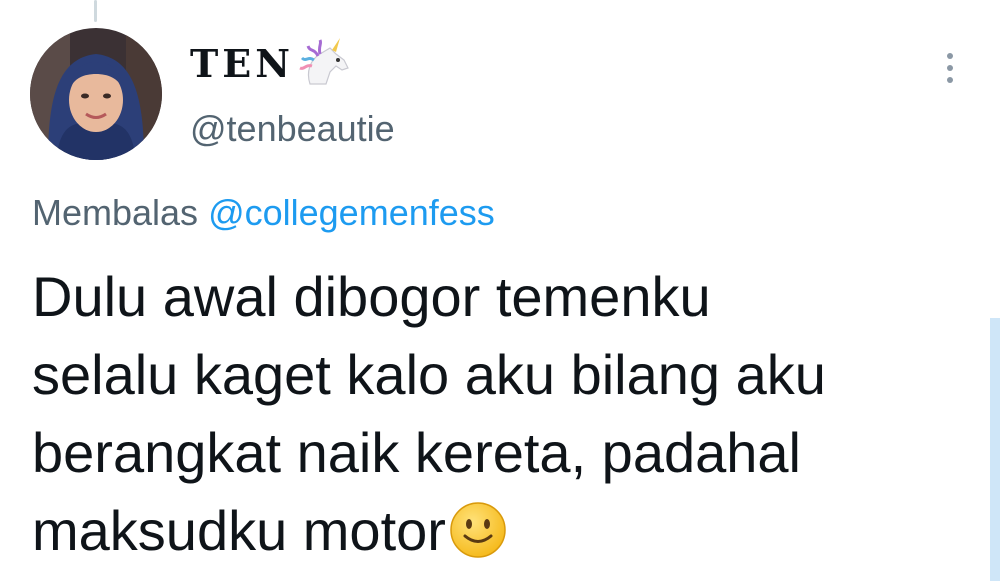 This screenshot has width=1000, height=581. Describe the element at coordinates (371, 296) in the screenshot. I see `tweet-text-line: Dulu awal dibogor temenku` at that location.